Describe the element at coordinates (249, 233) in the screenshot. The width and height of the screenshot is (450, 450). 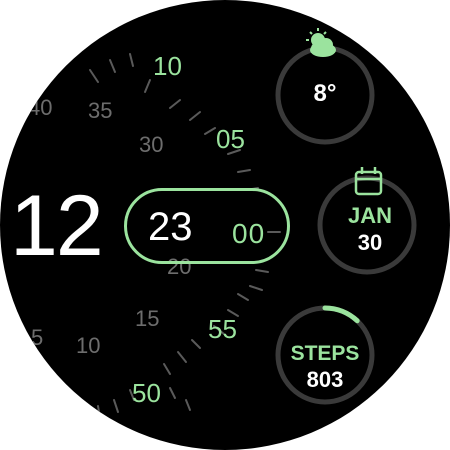
I see `second-display: 00` at that location.